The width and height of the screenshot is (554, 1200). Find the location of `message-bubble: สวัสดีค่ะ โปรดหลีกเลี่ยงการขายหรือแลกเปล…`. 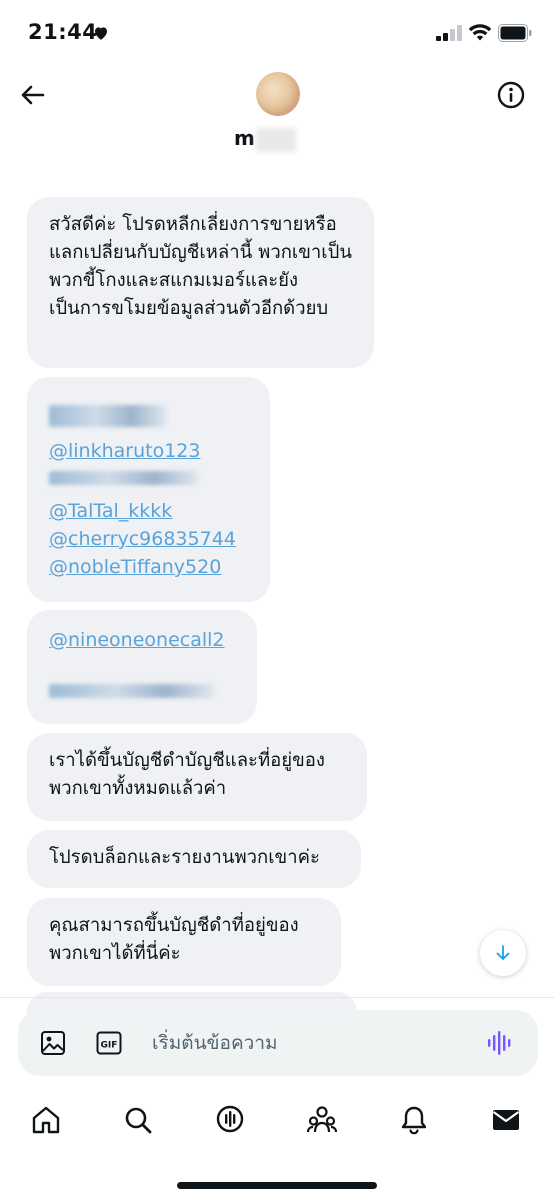

message-bubble: สวัสดีค่ะ โปรดหลีกเลี่ยงการขายหรือแลกเปล… is located at coordinates (200, 282).